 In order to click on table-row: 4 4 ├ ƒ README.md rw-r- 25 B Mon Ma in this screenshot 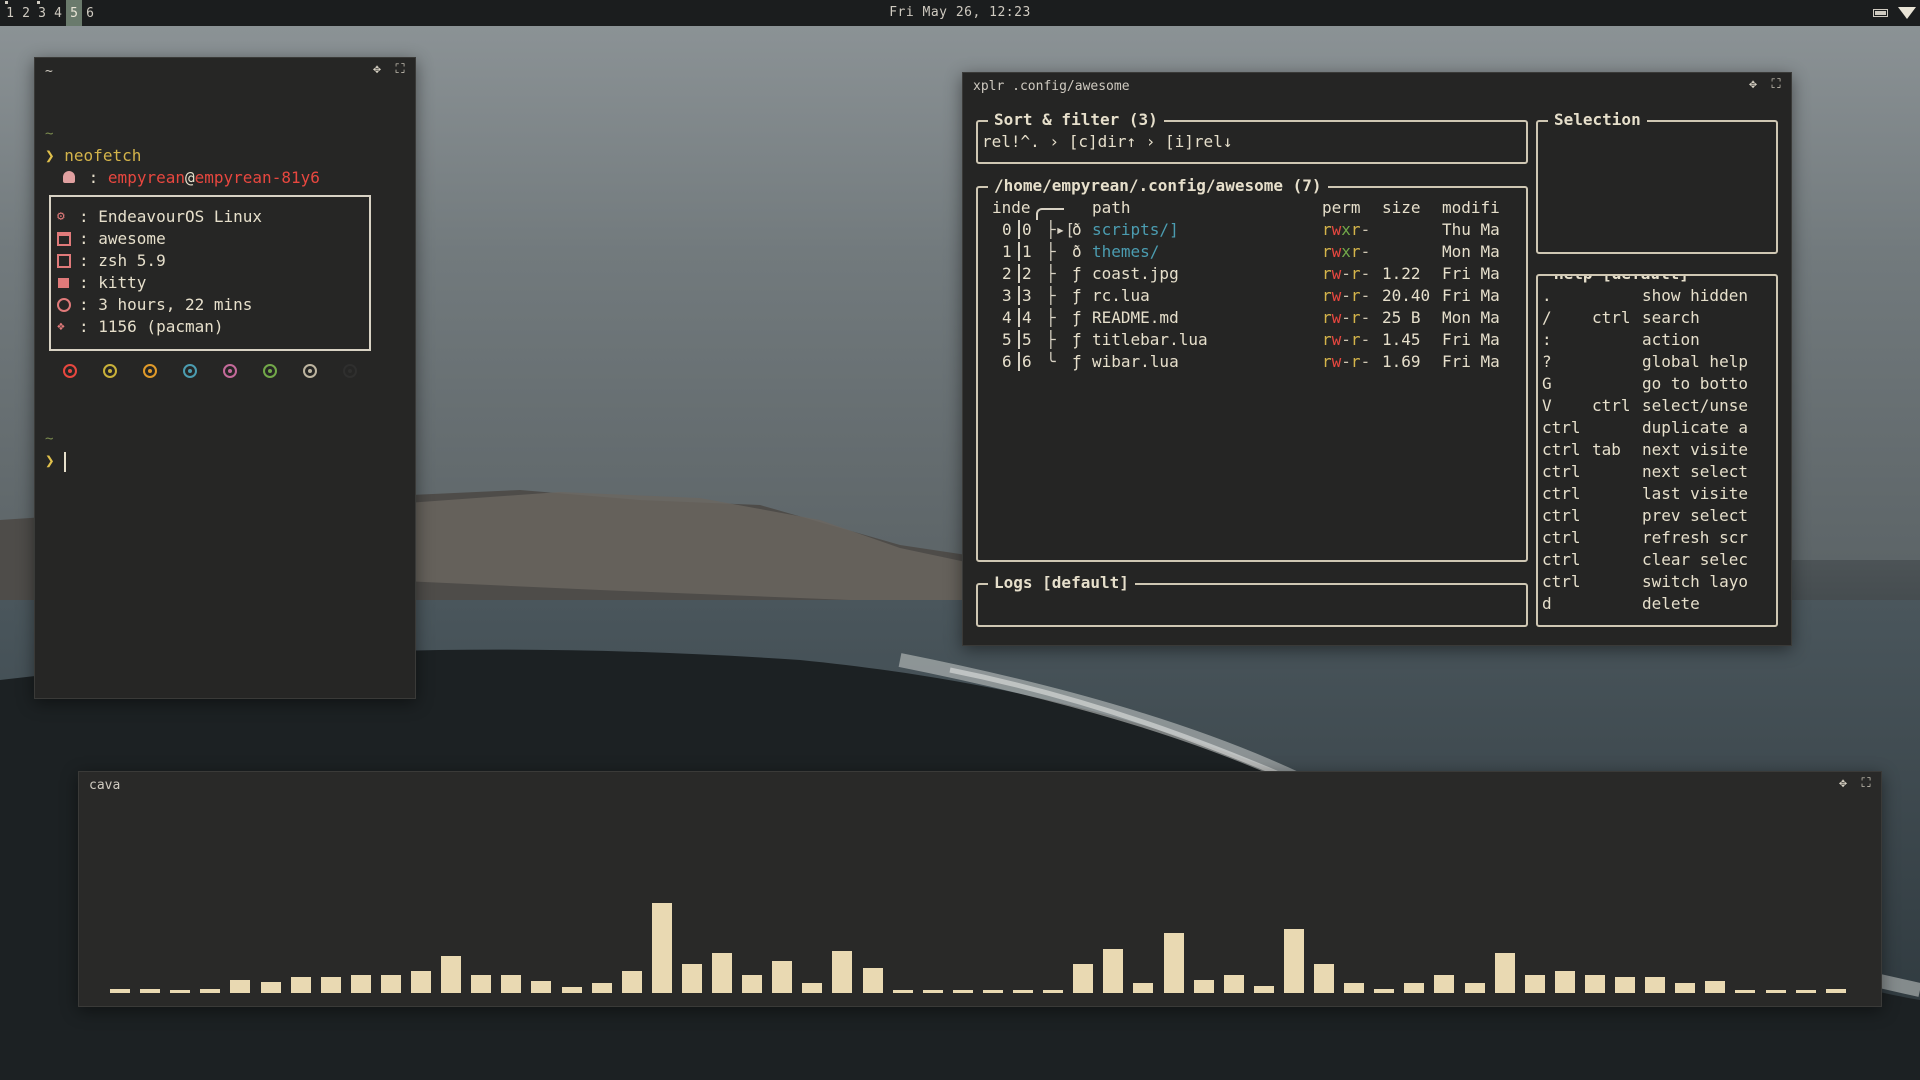, I will do `click(1252, 319)`.